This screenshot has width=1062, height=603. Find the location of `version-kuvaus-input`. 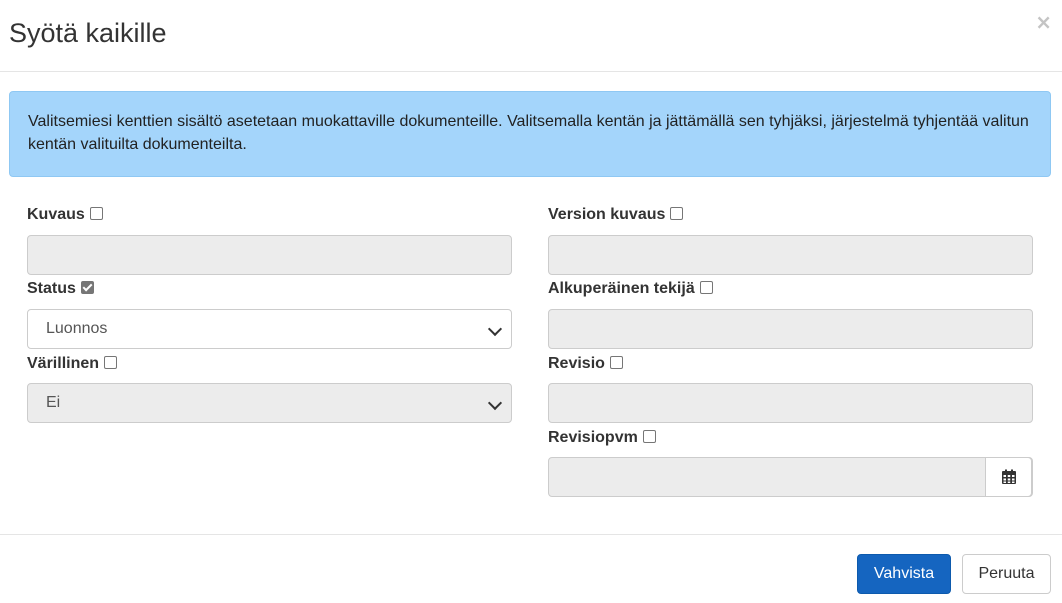

version-kuvaus-input is located at coordinates (790, 255).